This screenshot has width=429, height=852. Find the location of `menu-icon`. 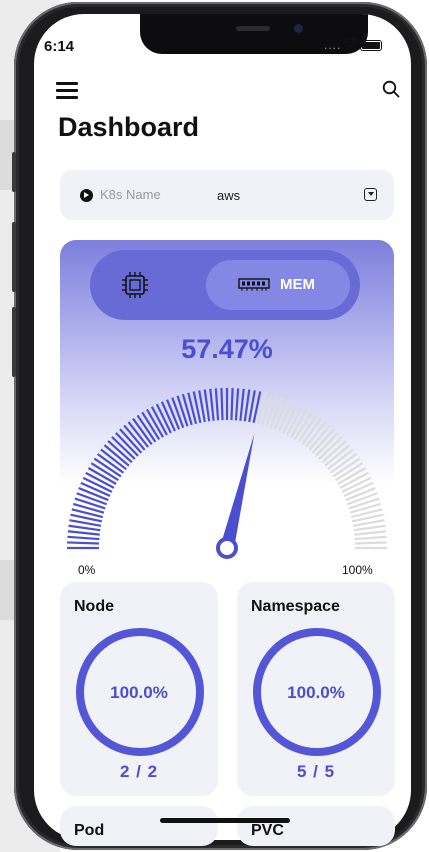

menu-icon is located at coordinates (67, 90).